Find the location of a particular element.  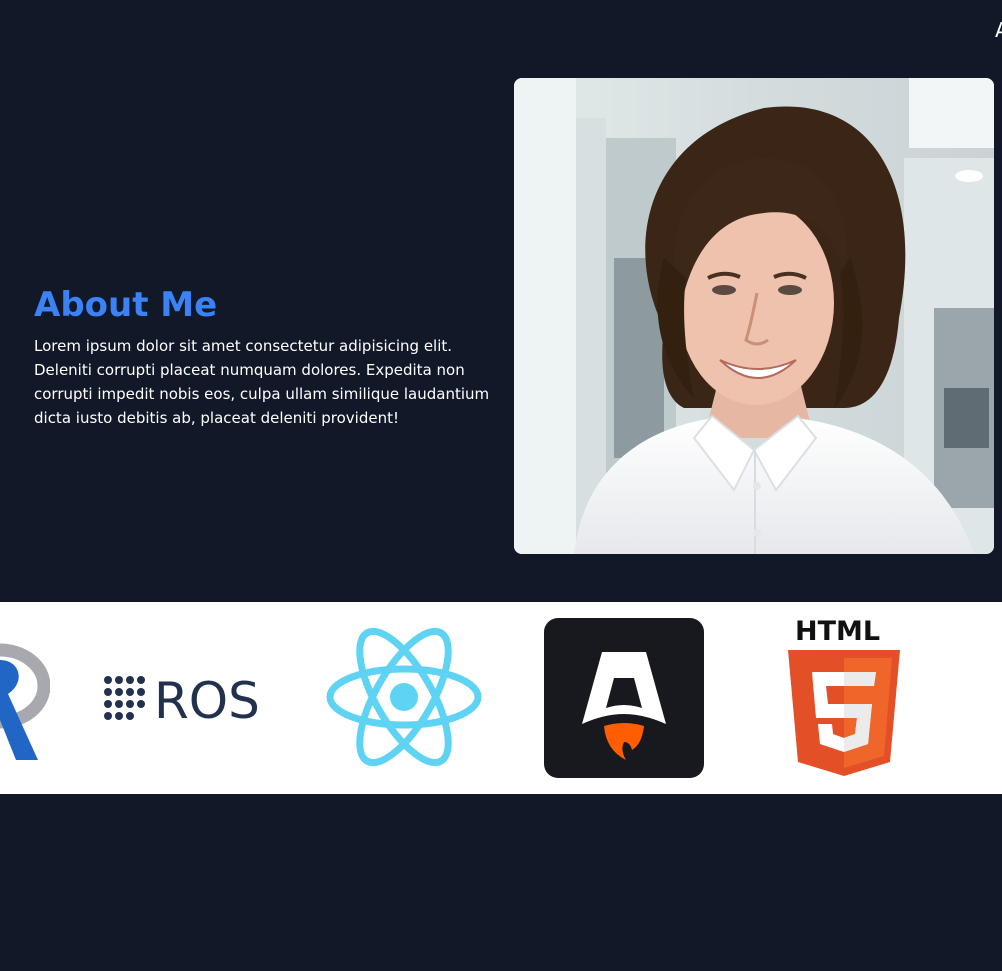

html5-logo-icon: HTML is located at coordinates (844, 696).